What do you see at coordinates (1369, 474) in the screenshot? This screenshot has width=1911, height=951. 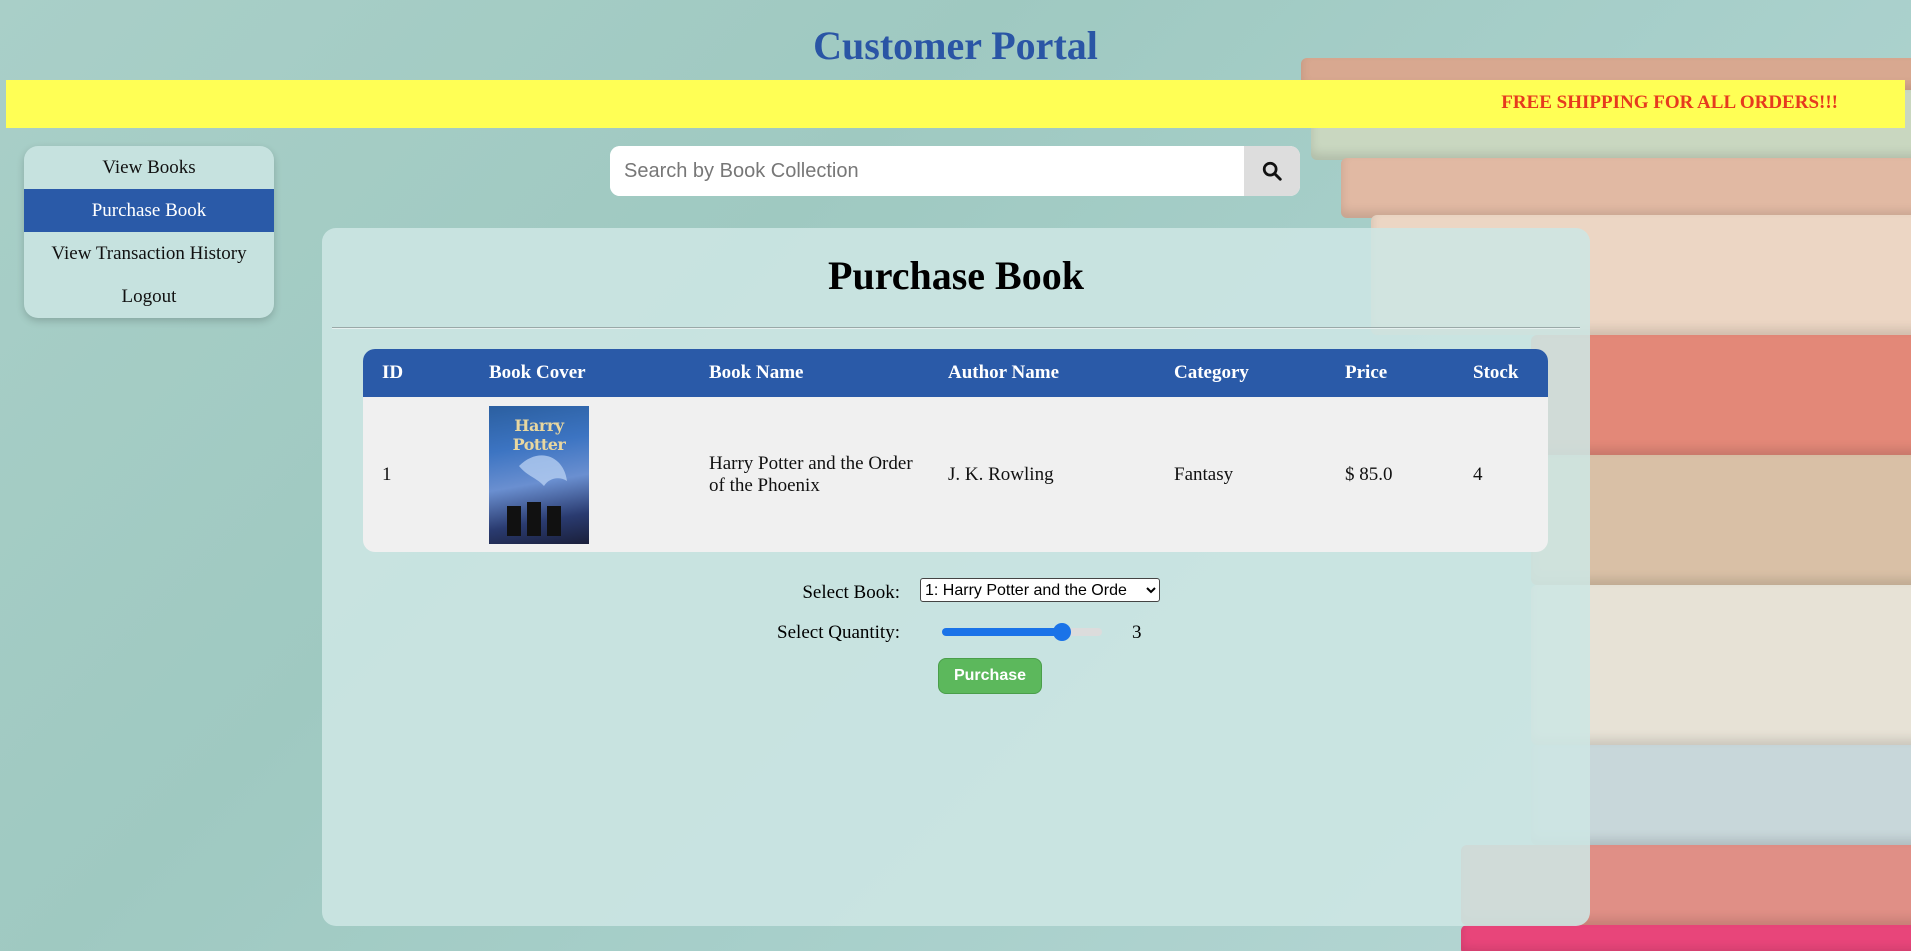 I see `cell-price: $ 85.0` at bounding box center [1369, 474].